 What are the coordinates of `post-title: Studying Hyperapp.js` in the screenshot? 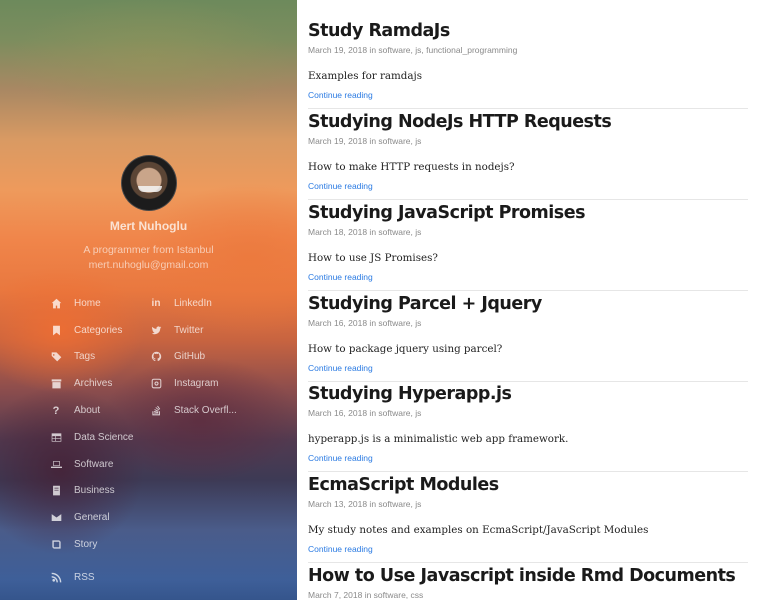 It's located at (528, 394).